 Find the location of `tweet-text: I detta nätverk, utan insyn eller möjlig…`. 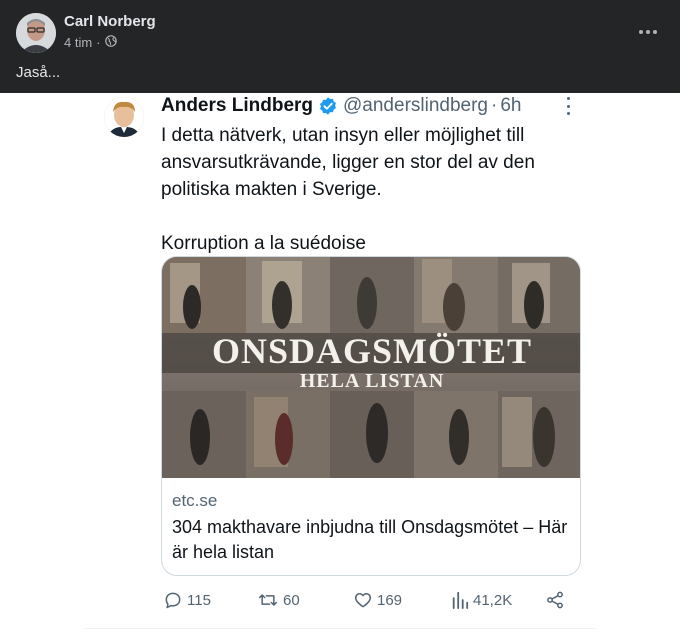

tweet-text: I detta nätverk, utan insyn eller möjlig… is located at coordinates (371, 189).